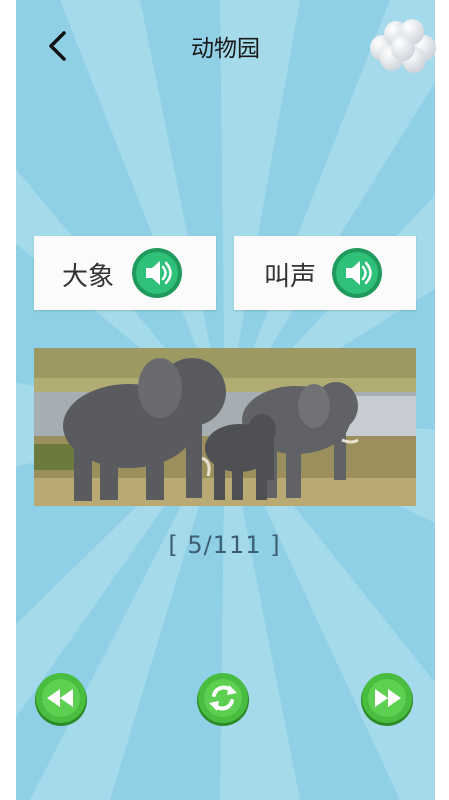 The width and height of the screenshot is (449, 800). I want to click on play-word-button, so click(157, 273).